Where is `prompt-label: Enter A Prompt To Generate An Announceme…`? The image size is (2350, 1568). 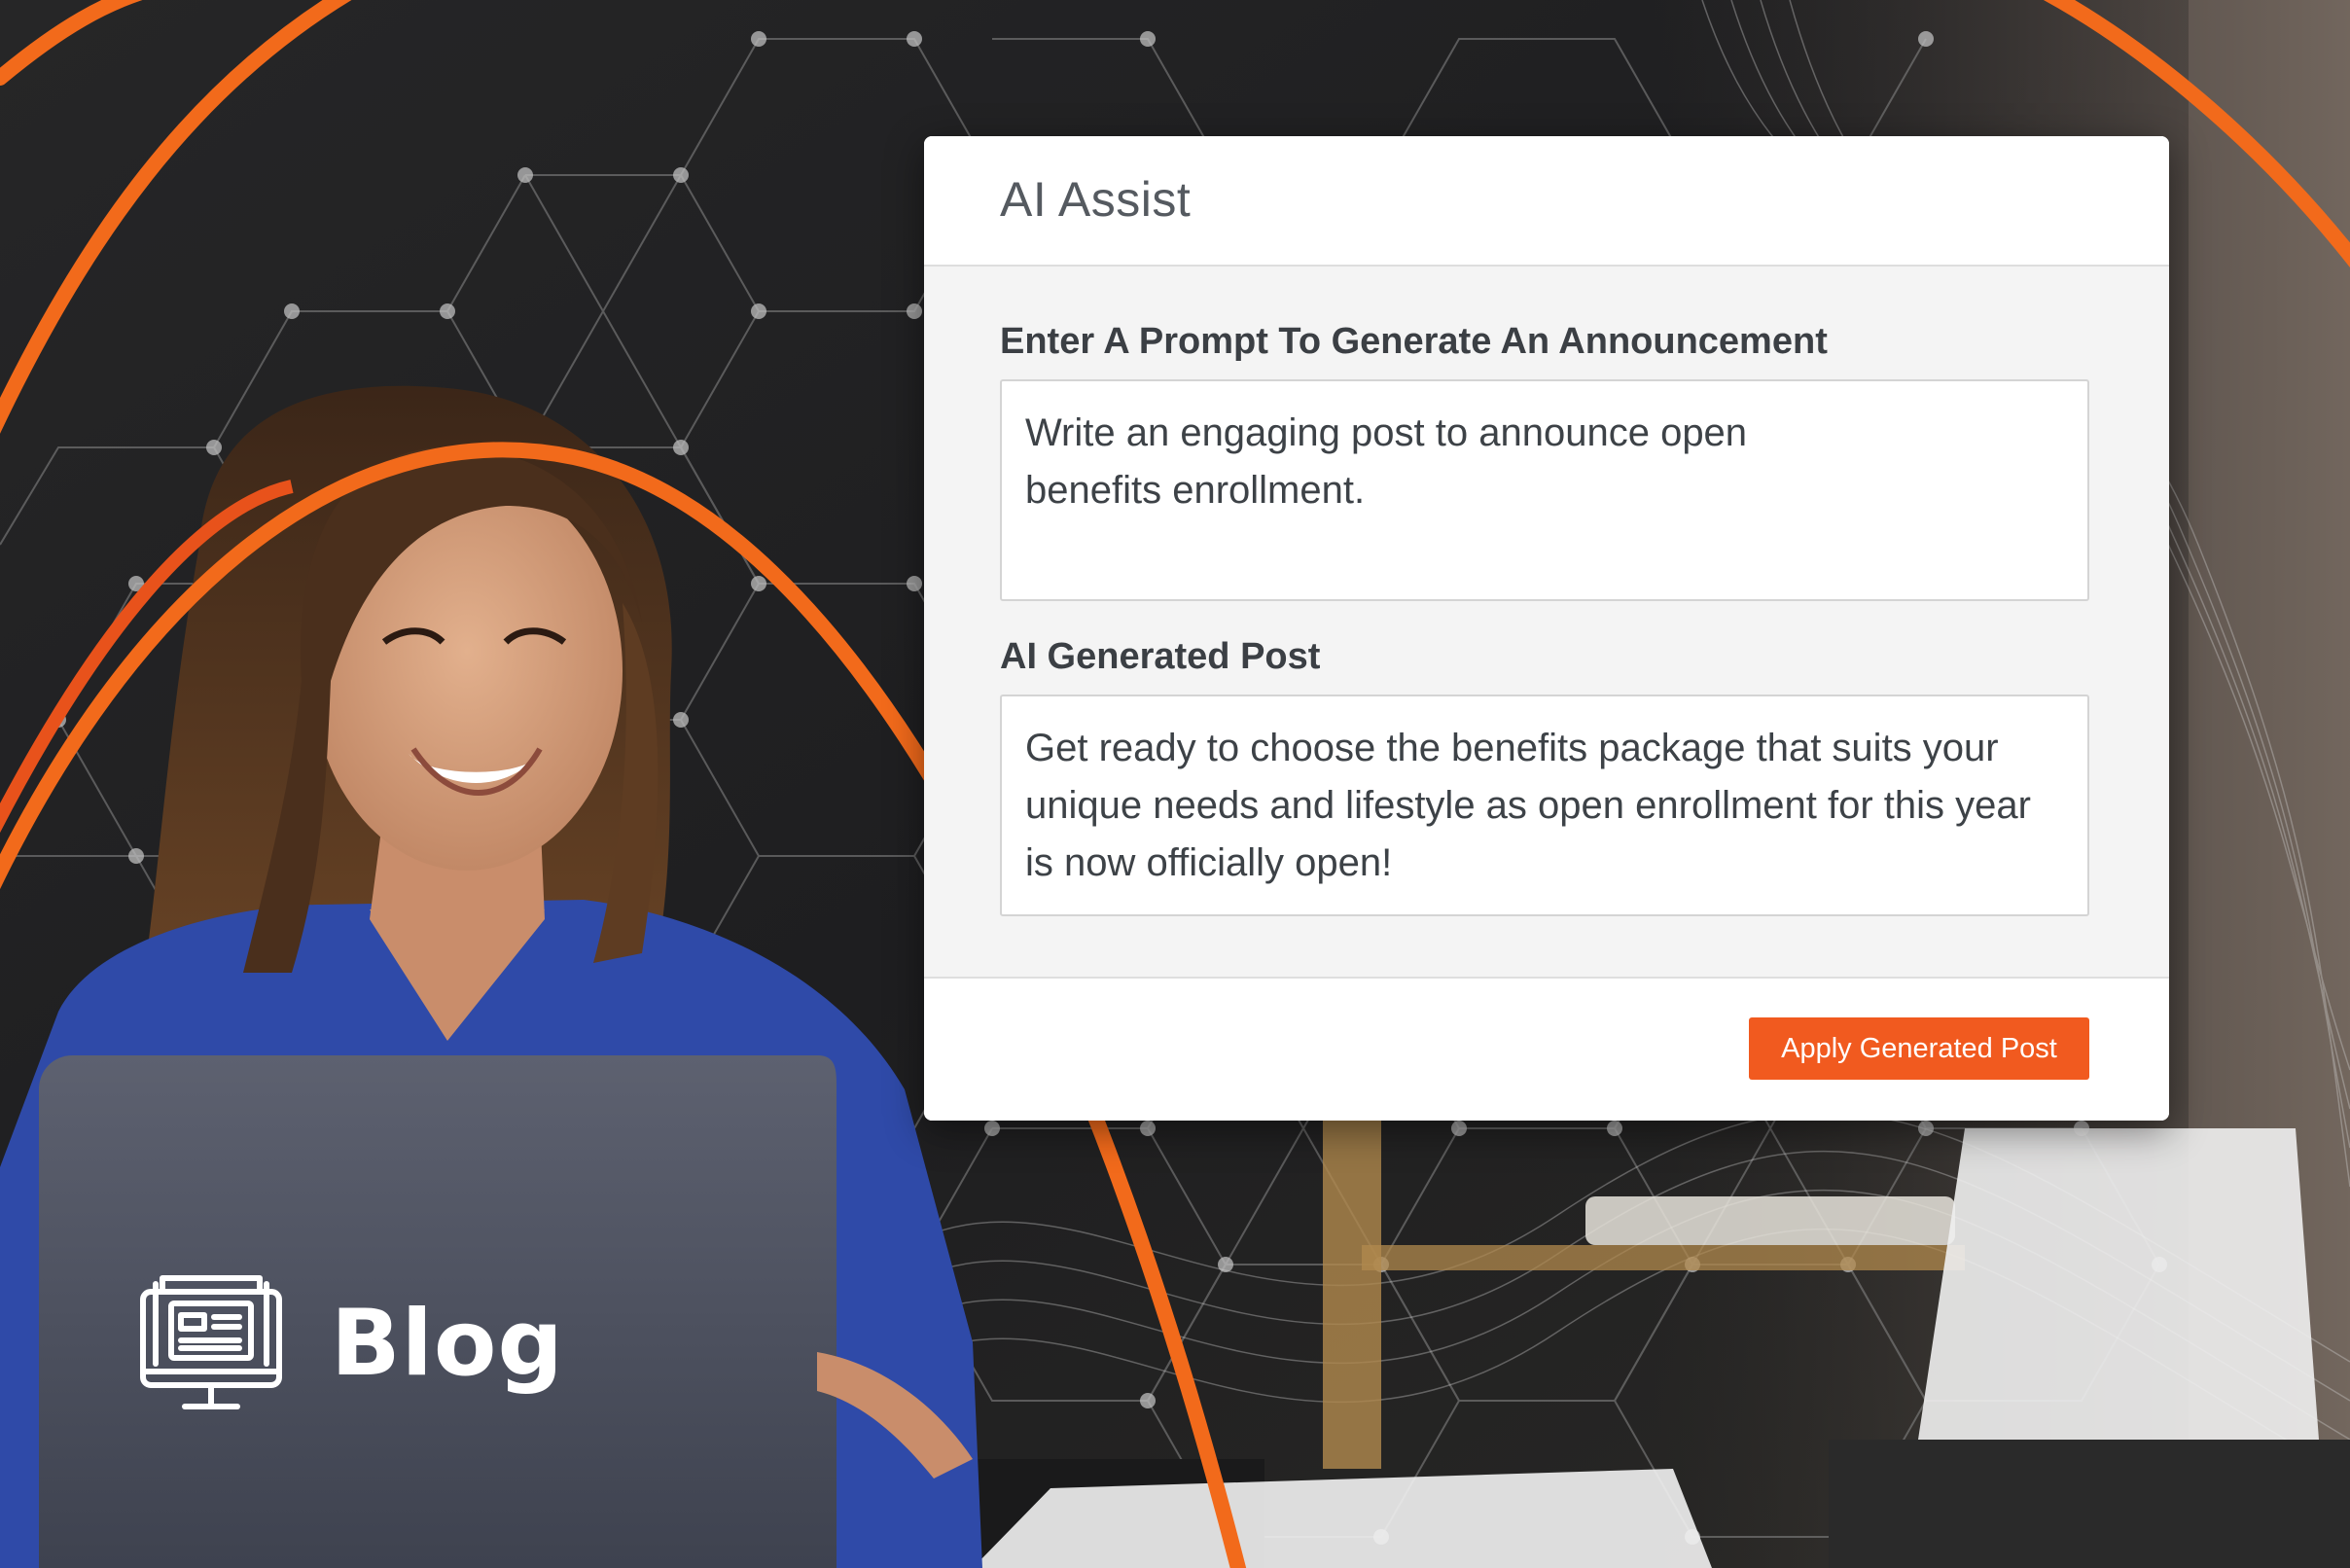
prompt-label: Enter A Prompt To Generate An Announceme… is located at coordinates (1414, 341).